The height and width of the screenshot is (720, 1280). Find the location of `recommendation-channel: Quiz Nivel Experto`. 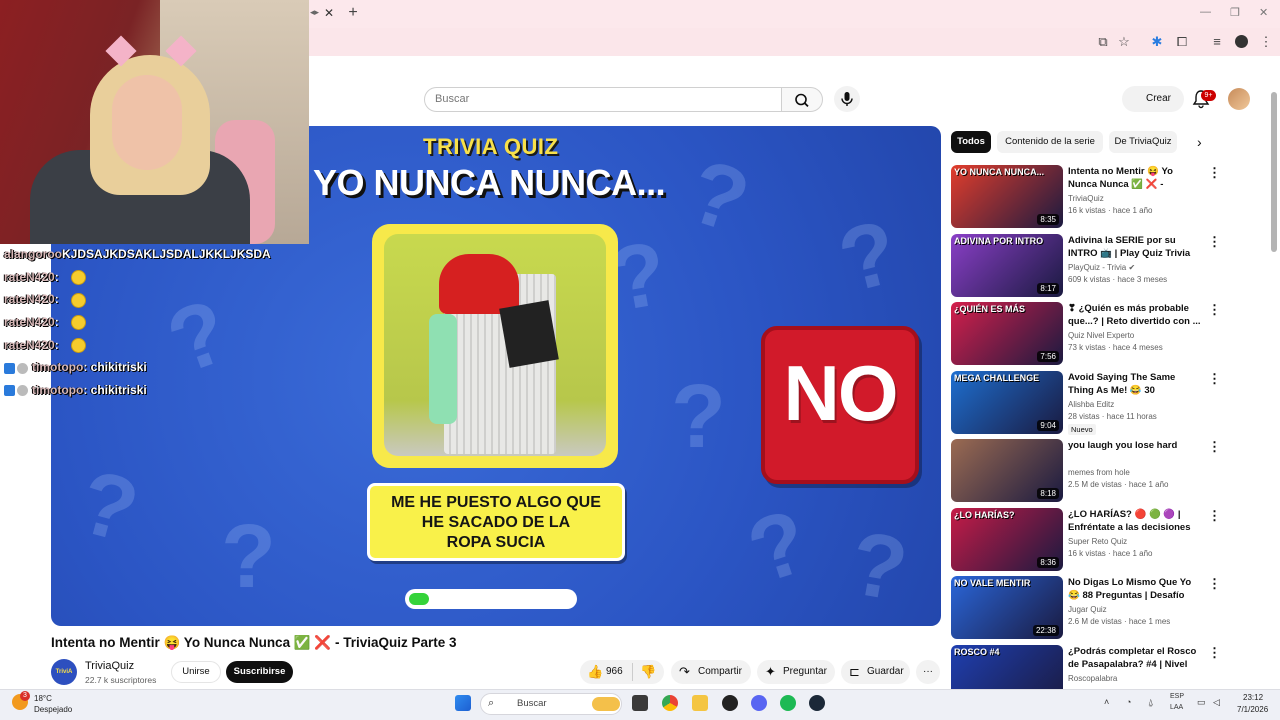

recommendation-channel: Quiz Nivel Experto is located at coordinates (1101, 335).